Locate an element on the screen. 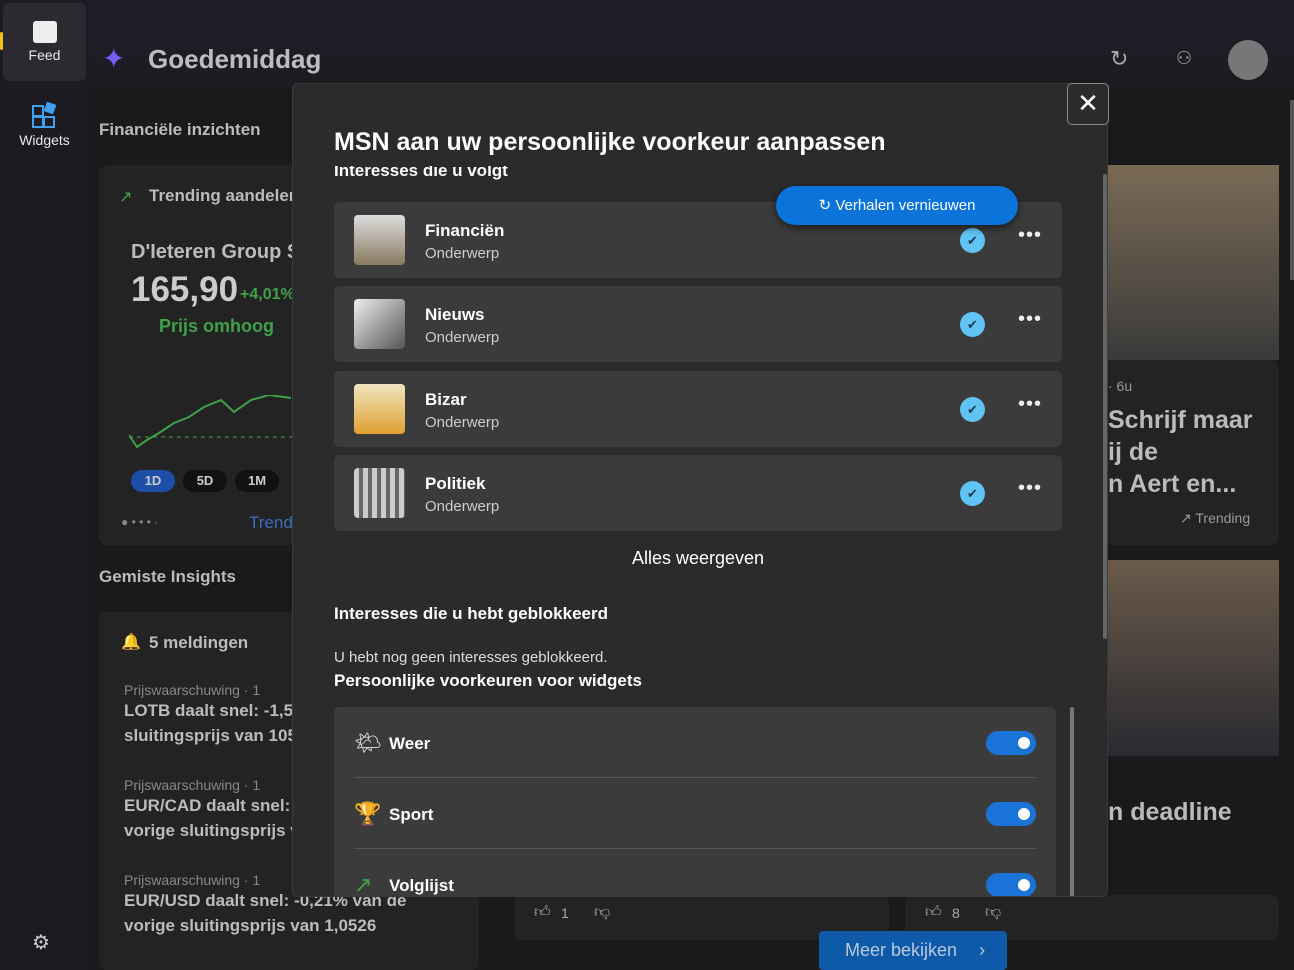 The image size is (1294, 970). trending-link: Trend is located at coordinates (271, 523).